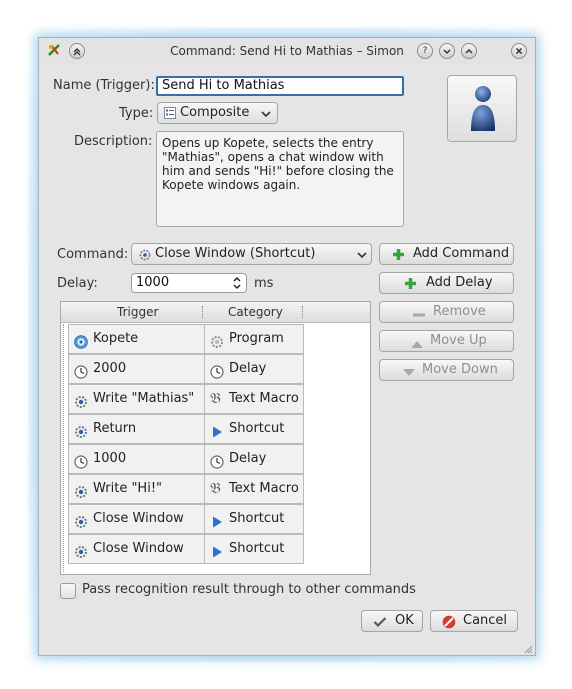 Image resolution: width=572 pixels, height=689 pixels. I want to click on category-cell: Program, so click(254, 339).